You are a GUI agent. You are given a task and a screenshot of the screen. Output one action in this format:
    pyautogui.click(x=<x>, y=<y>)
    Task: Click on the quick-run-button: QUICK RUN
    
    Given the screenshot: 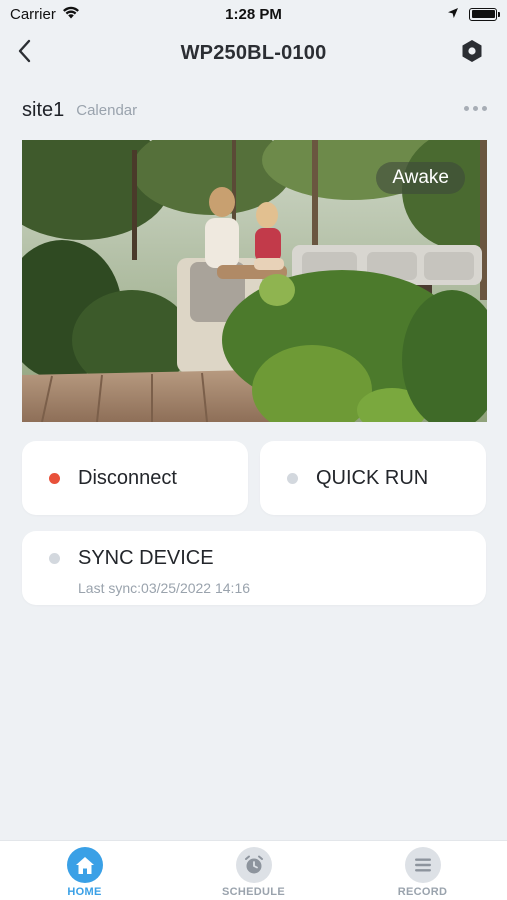 What is the action you would take?
    pyautogui.click(x=373, y=478)
    